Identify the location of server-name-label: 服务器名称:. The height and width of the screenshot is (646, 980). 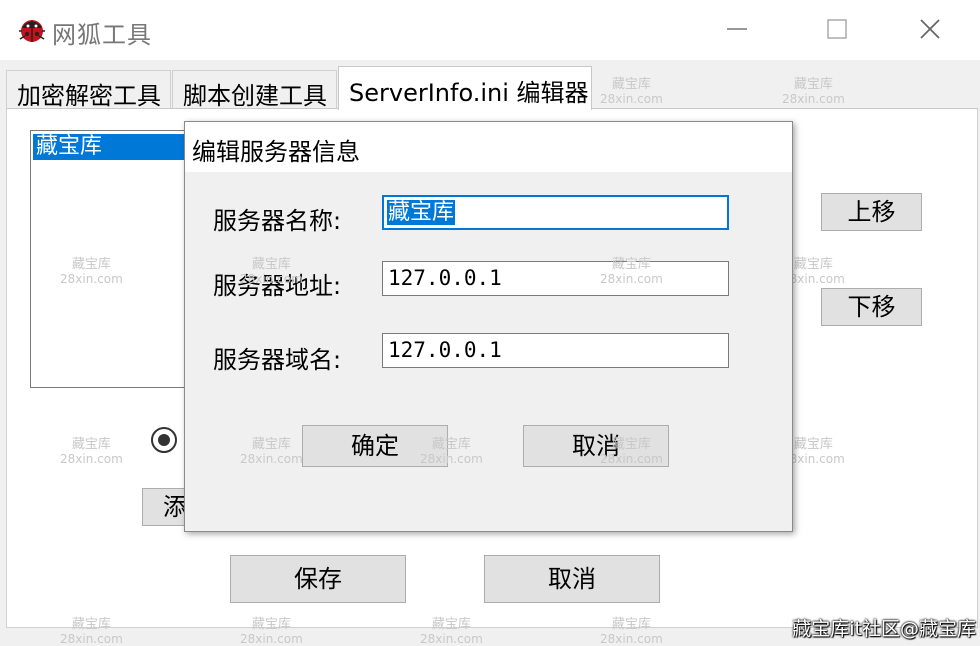
(277, 221).